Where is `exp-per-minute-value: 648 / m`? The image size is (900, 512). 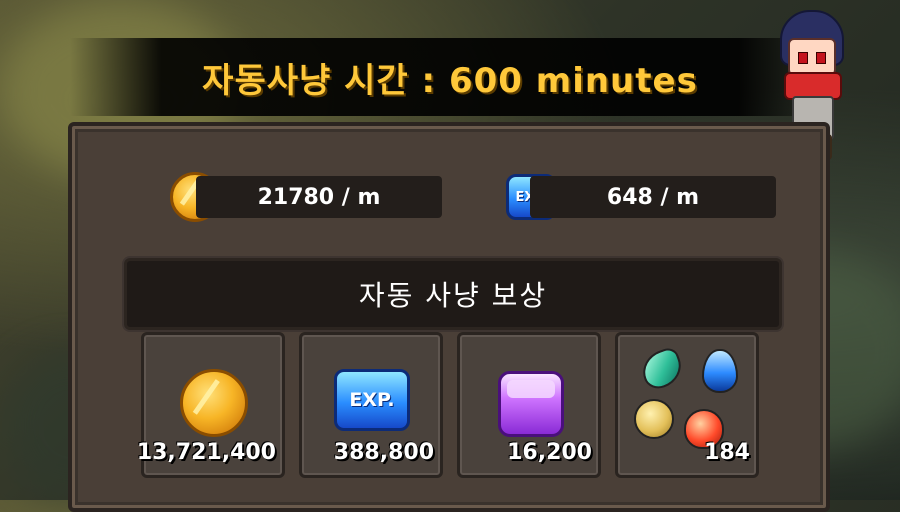 exp-per-minute-value: 648 / m is located at coordinates (653, 197).